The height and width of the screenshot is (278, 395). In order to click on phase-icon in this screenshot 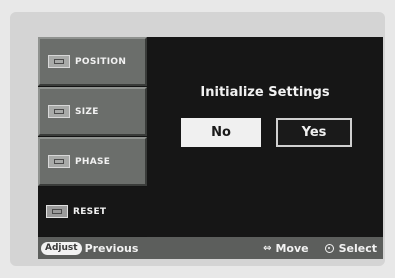, I will do `click(59, 161)`.